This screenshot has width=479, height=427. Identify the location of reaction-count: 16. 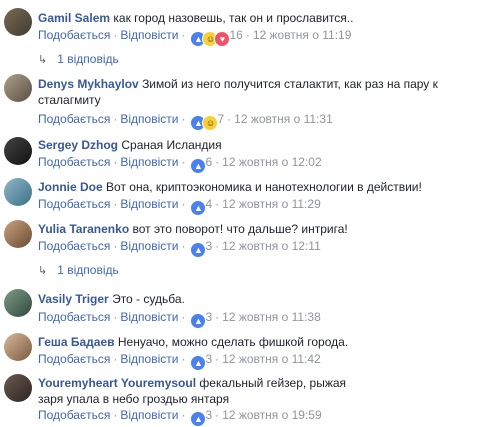
(235, 35).